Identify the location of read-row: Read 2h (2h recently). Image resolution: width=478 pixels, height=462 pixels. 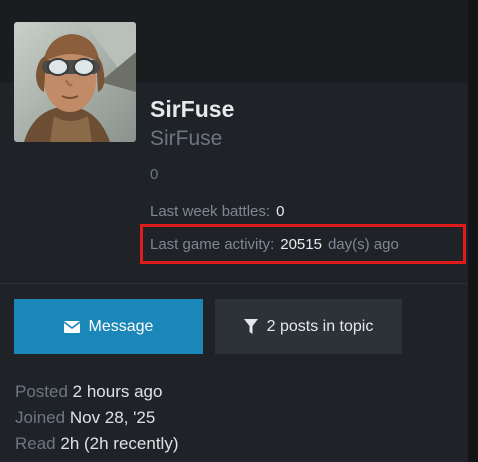
(97, 444).